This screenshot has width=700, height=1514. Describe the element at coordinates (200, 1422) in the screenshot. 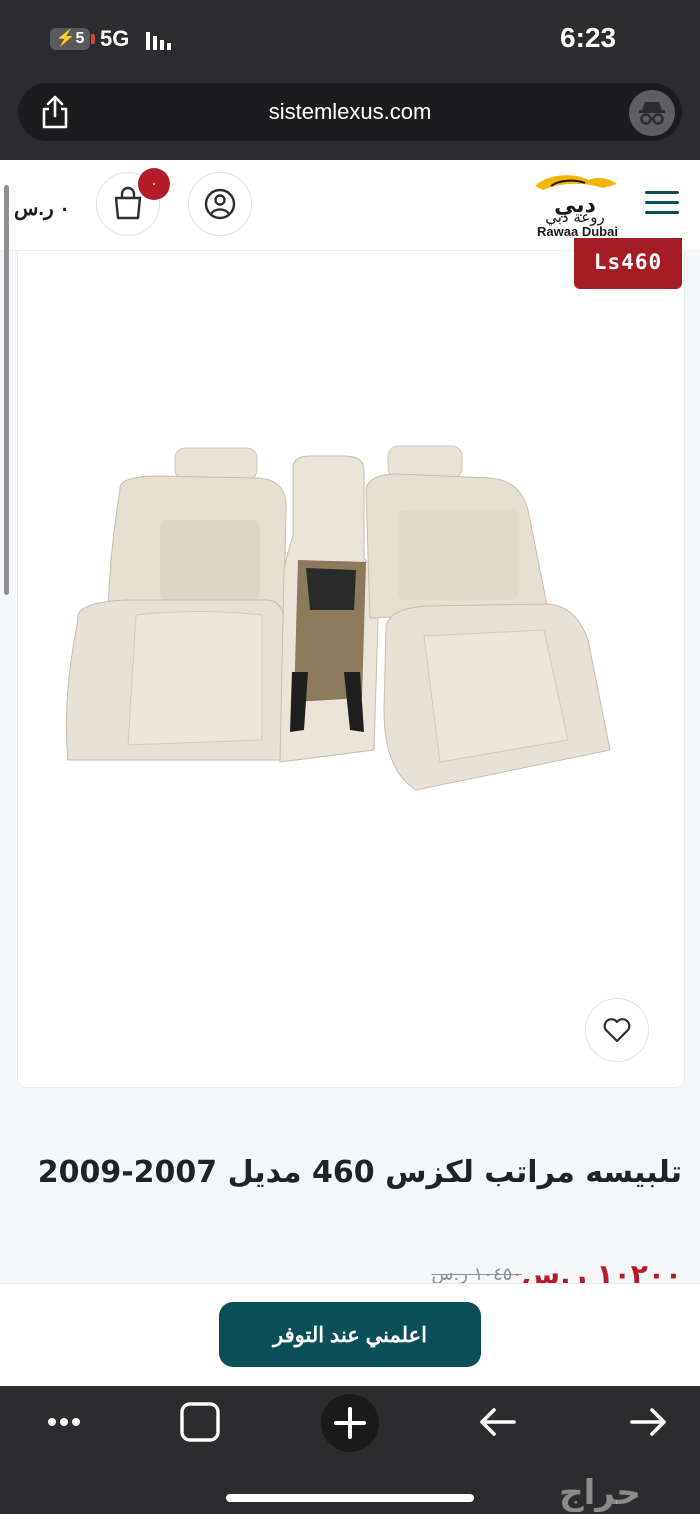

I see `tabs-icon` at that location.